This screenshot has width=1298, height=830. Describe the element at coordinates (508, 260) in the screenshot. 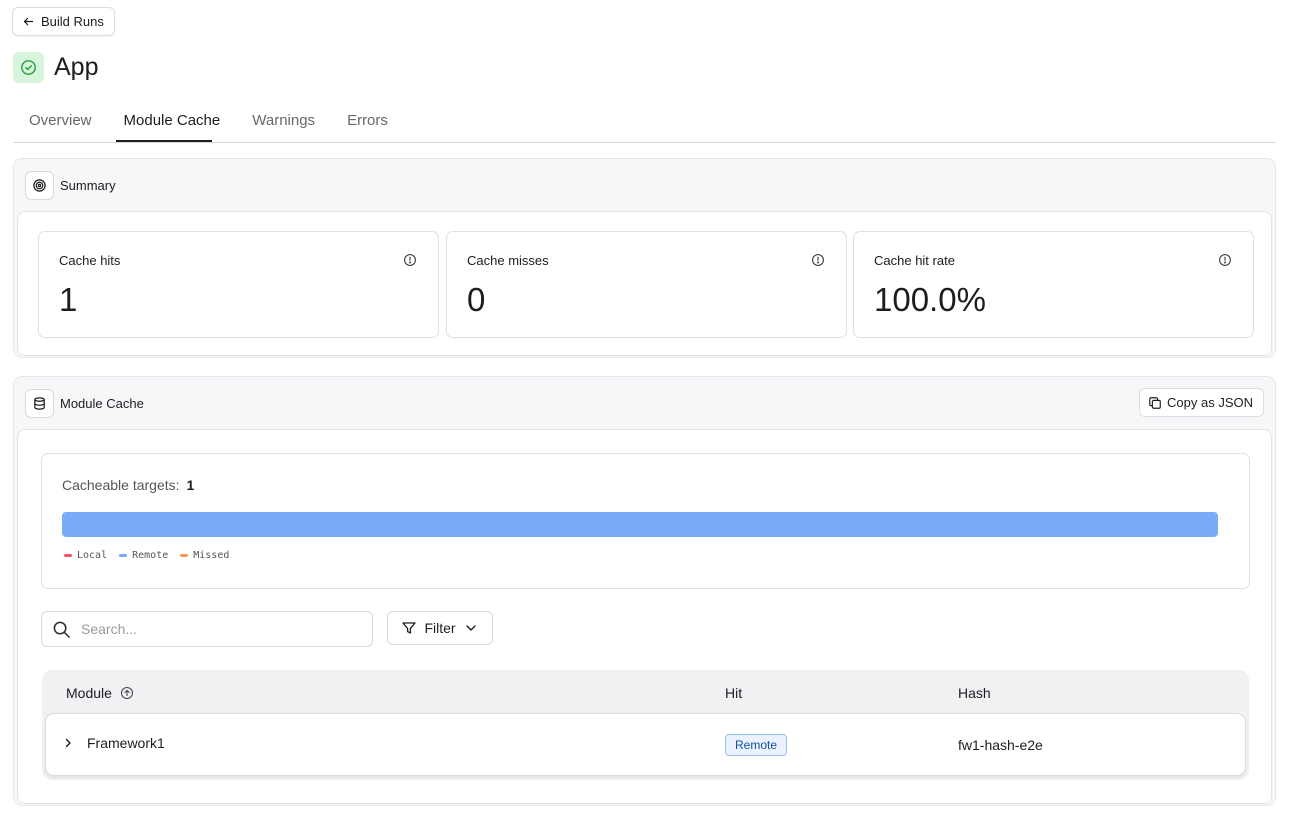

I see `stat-label: Cache misses` at that location.